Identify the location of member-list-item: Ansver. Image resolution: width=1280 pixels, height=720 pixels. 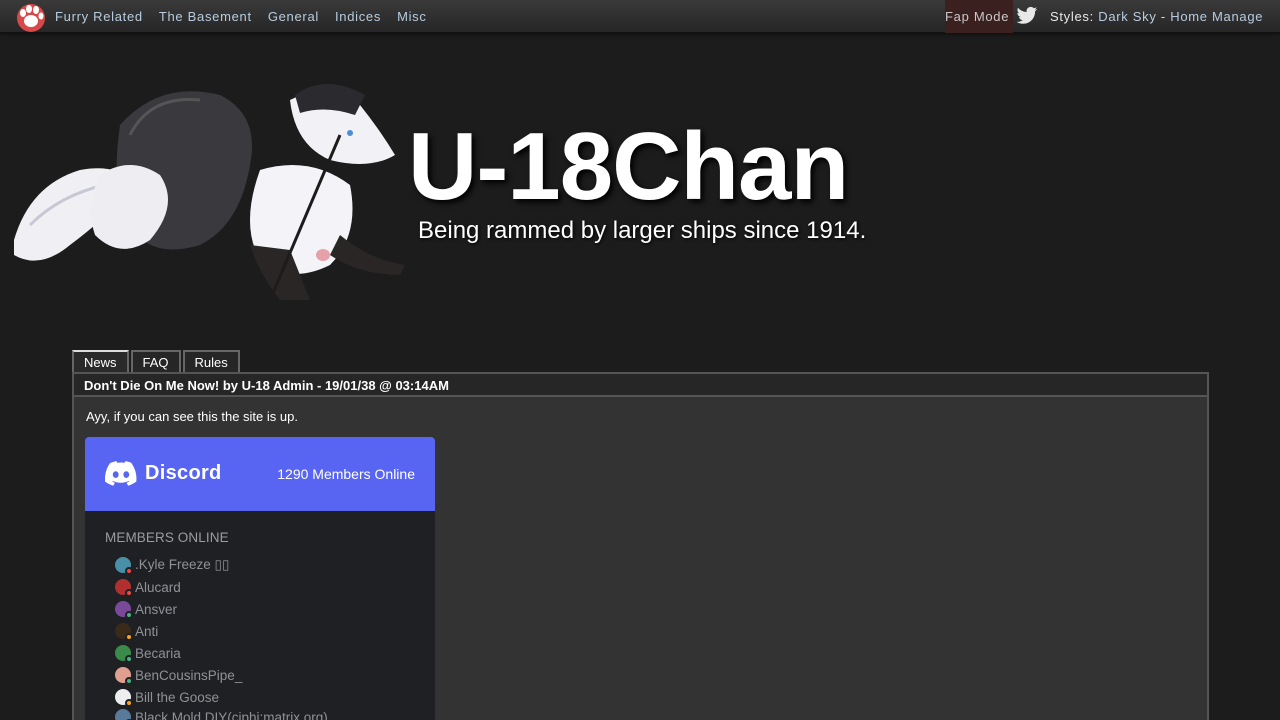
(146, 609).